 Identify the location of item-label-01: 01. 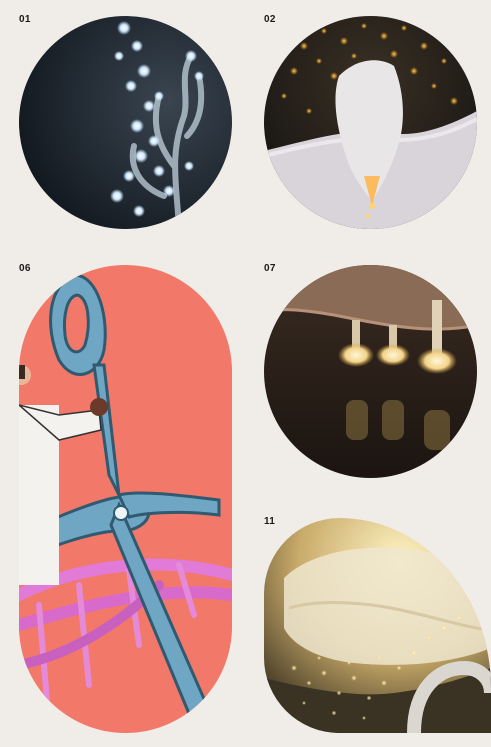
(25, 19).